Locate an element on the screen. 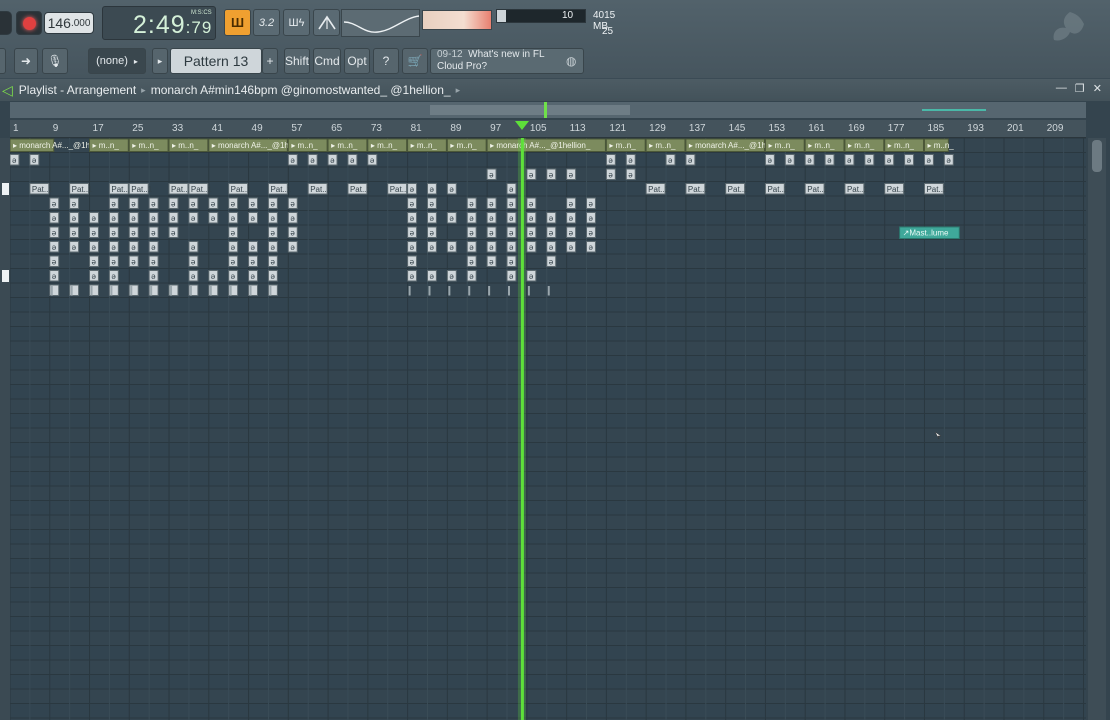  ruler-tick: 41 is located at coordinates (217, 128).